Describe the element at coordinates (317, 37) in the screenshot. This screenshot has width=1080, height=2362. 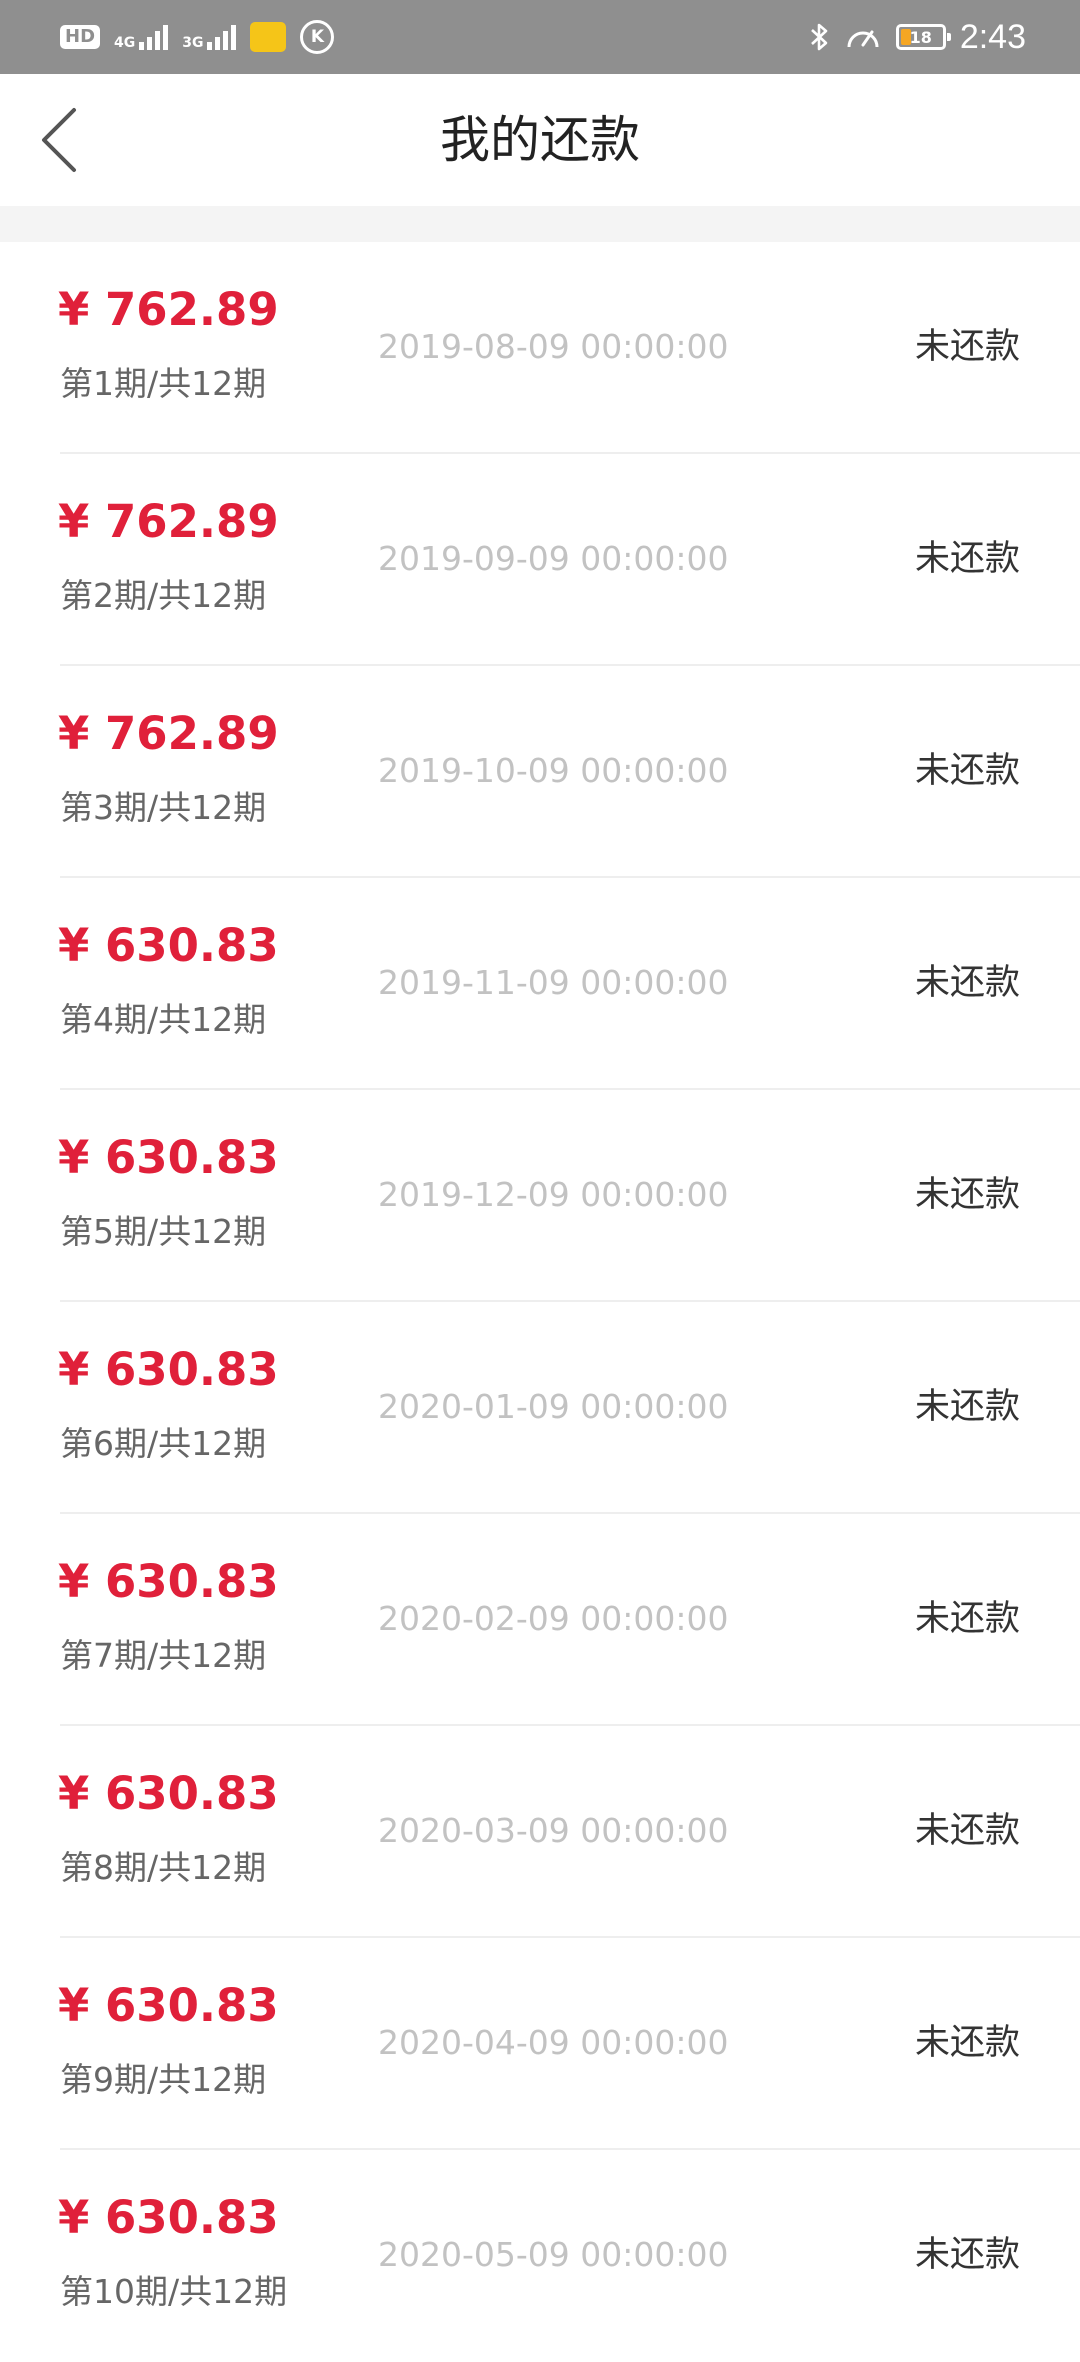
I see `k-circle-icon: K` at that location.